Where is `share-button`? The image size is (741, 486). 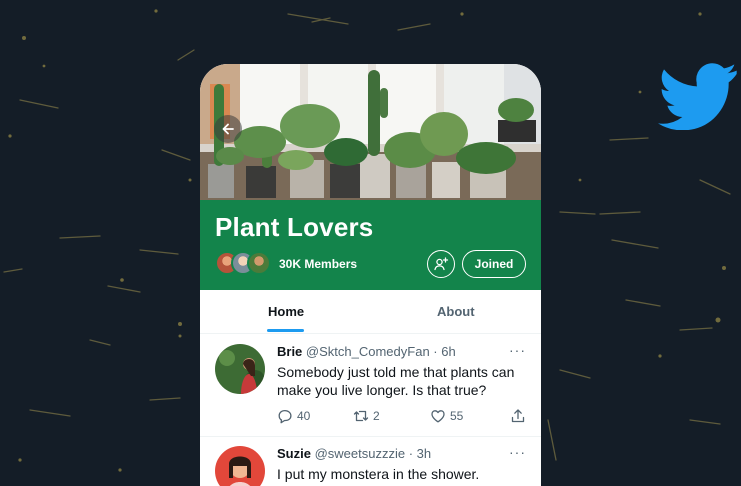
share-button is located at coordinates (520, 416).